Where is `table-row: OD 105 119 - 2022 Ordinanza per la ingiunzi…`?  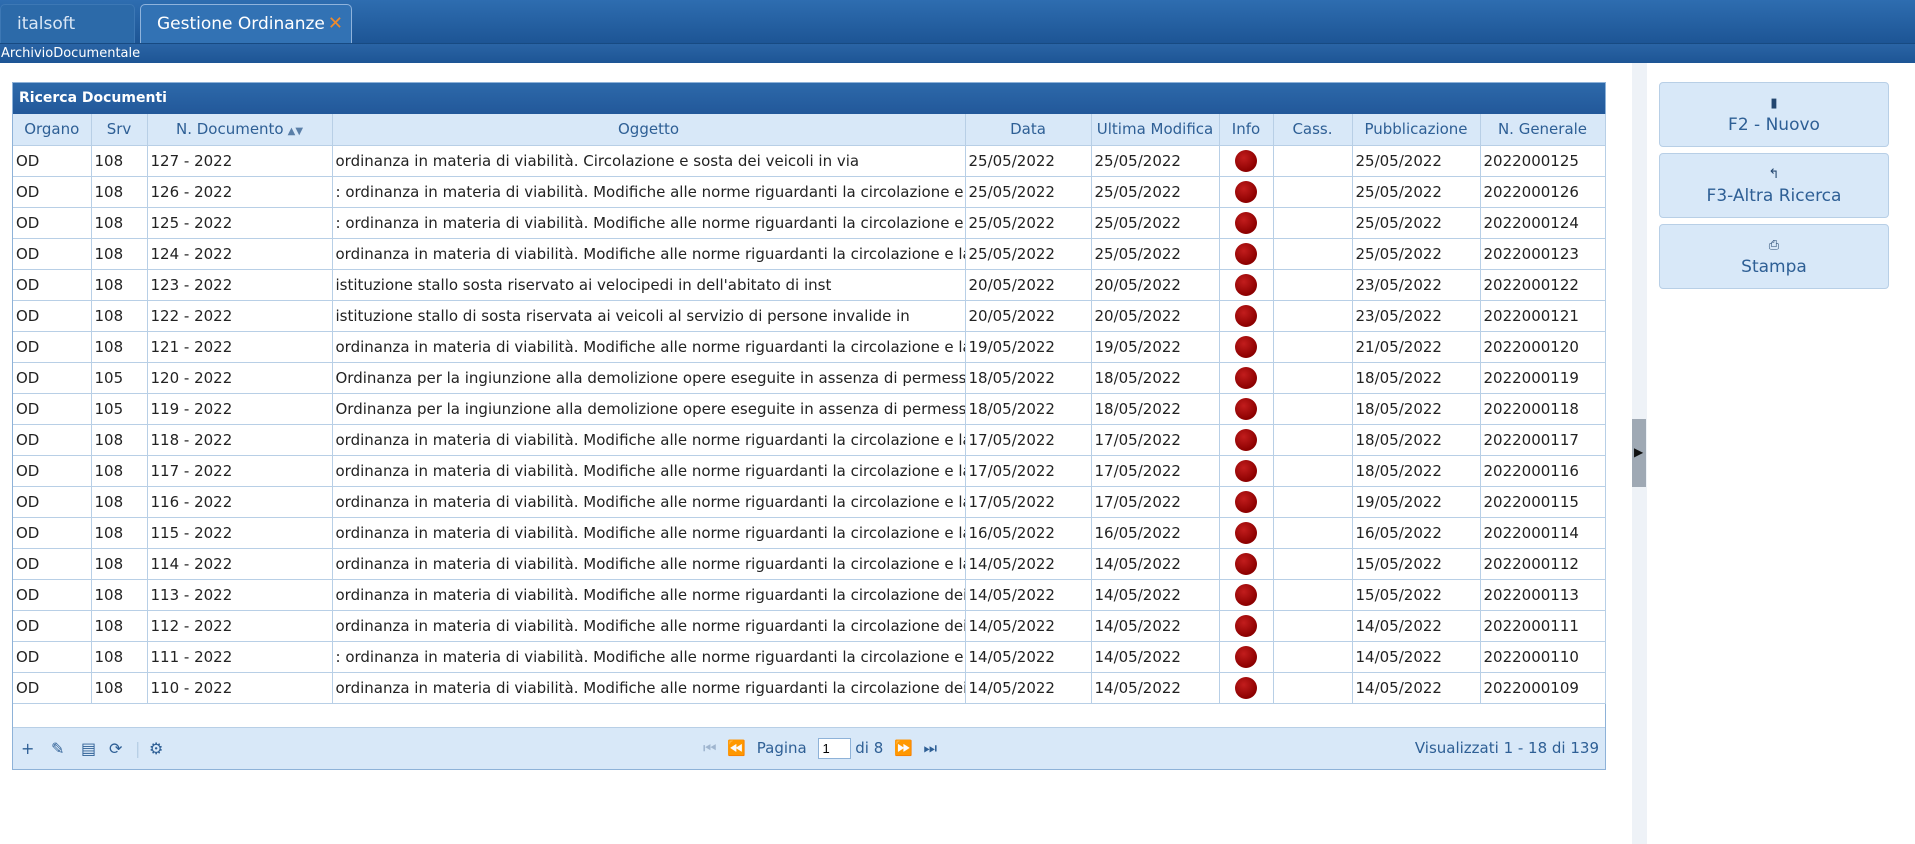
table-row: OD 105 119 - 2022 Ordinanza per la ingiunzi… is located at coordinates (809, 409).